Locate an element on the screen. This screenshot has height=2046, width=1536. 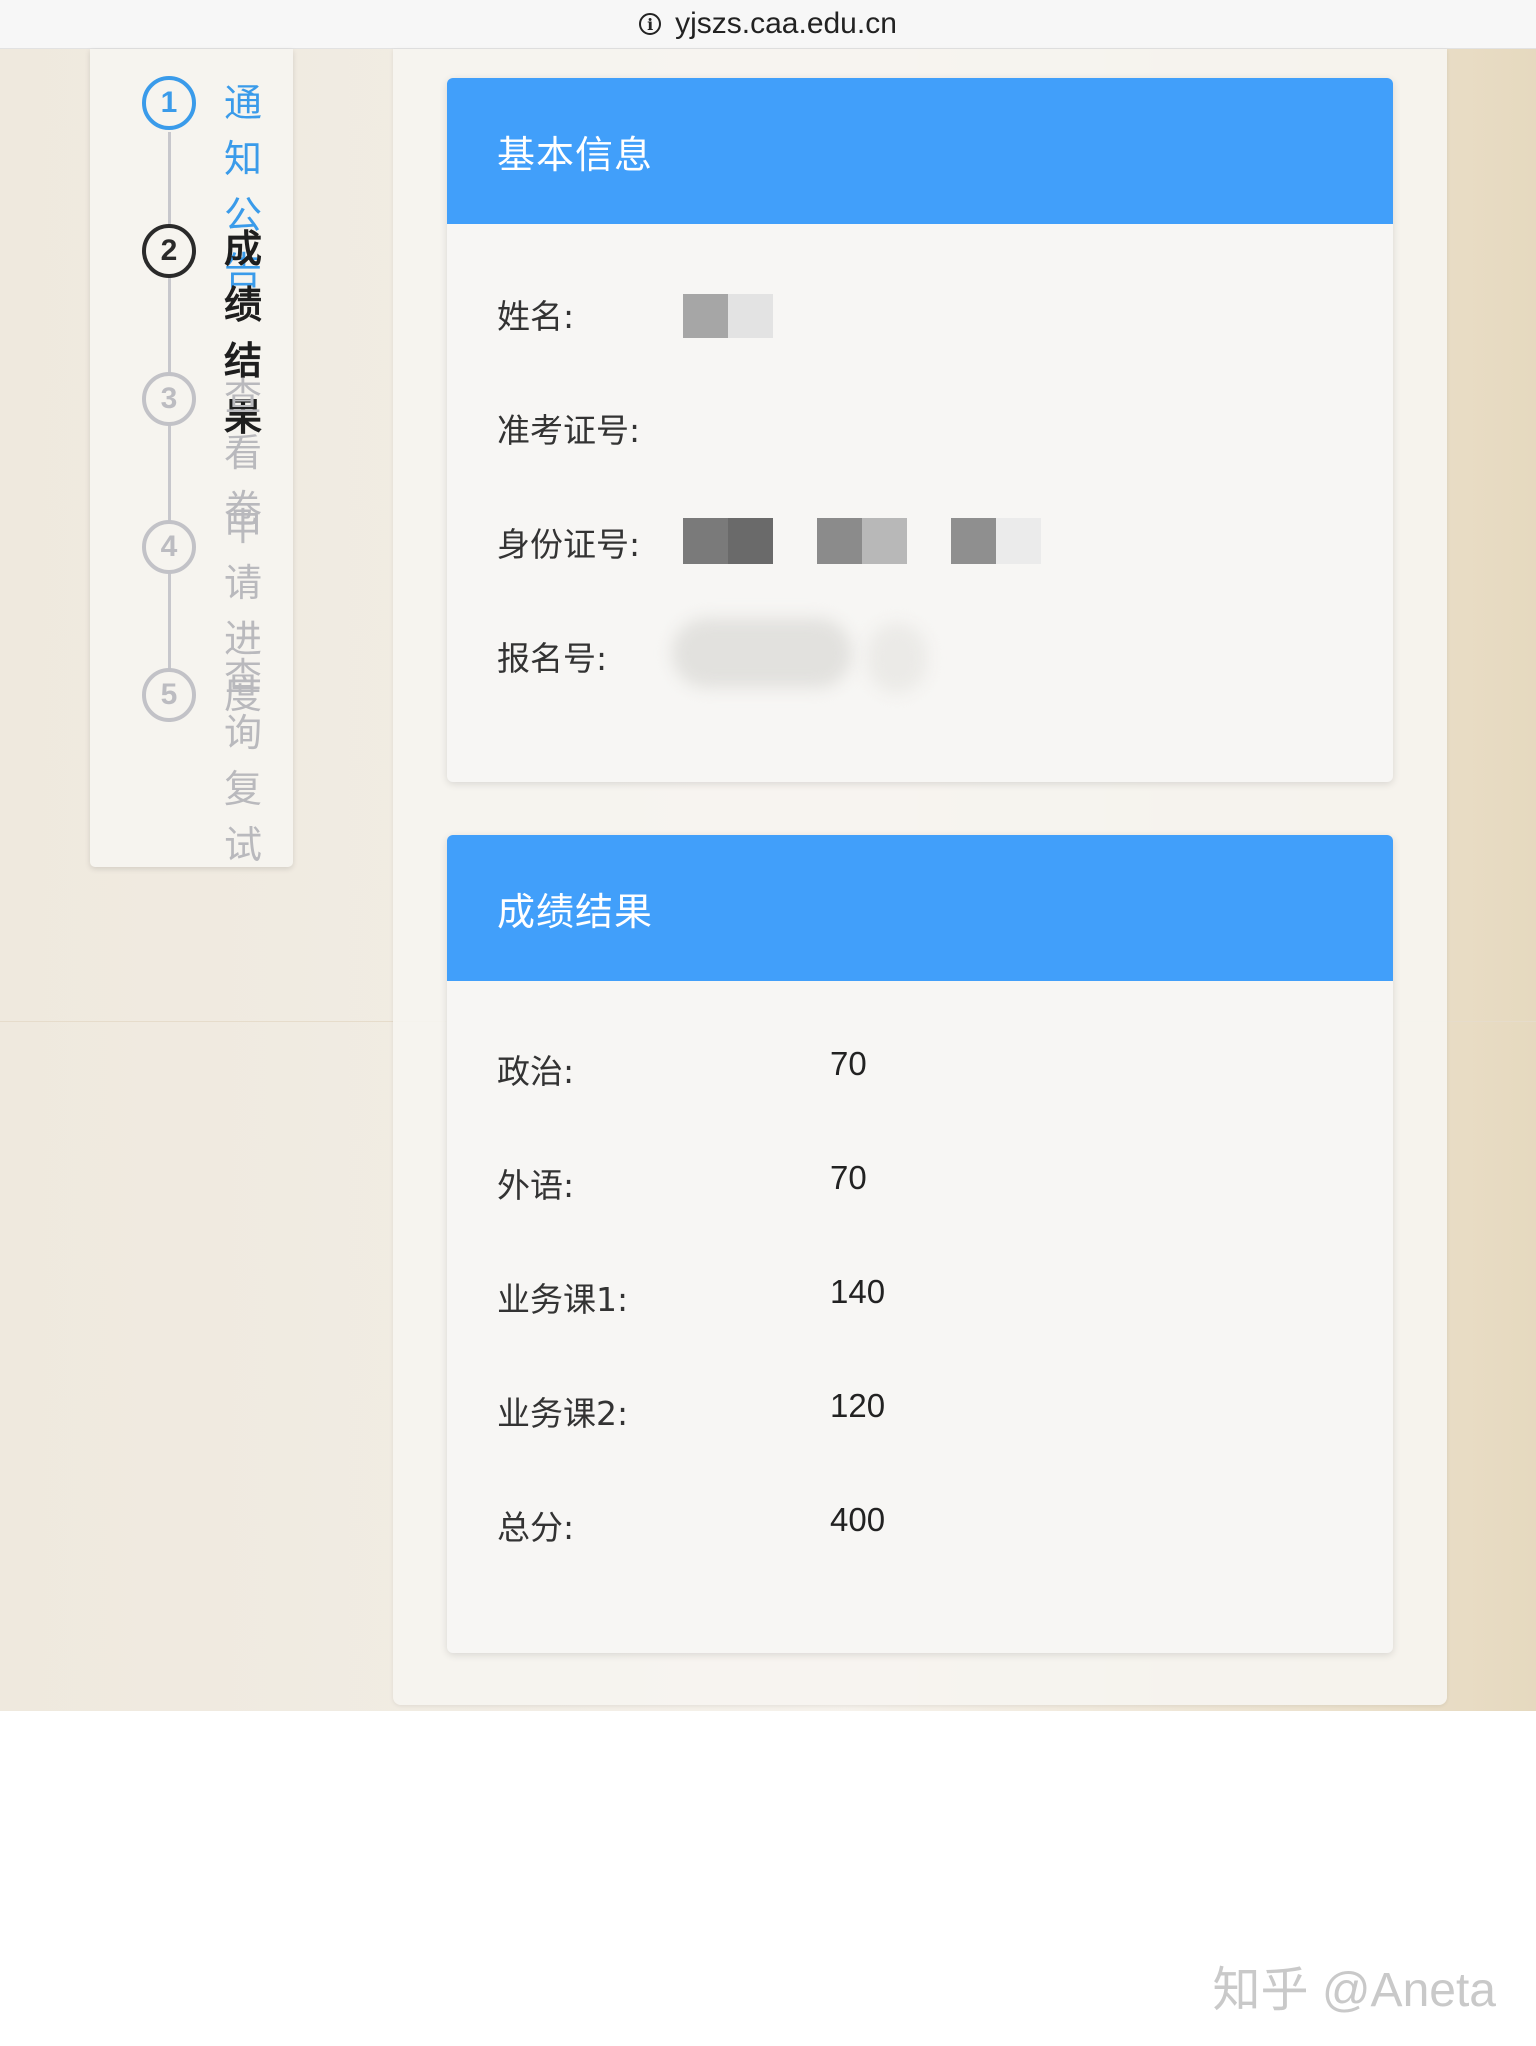
name-label: 姓名: is located at coordinates (536, 316).